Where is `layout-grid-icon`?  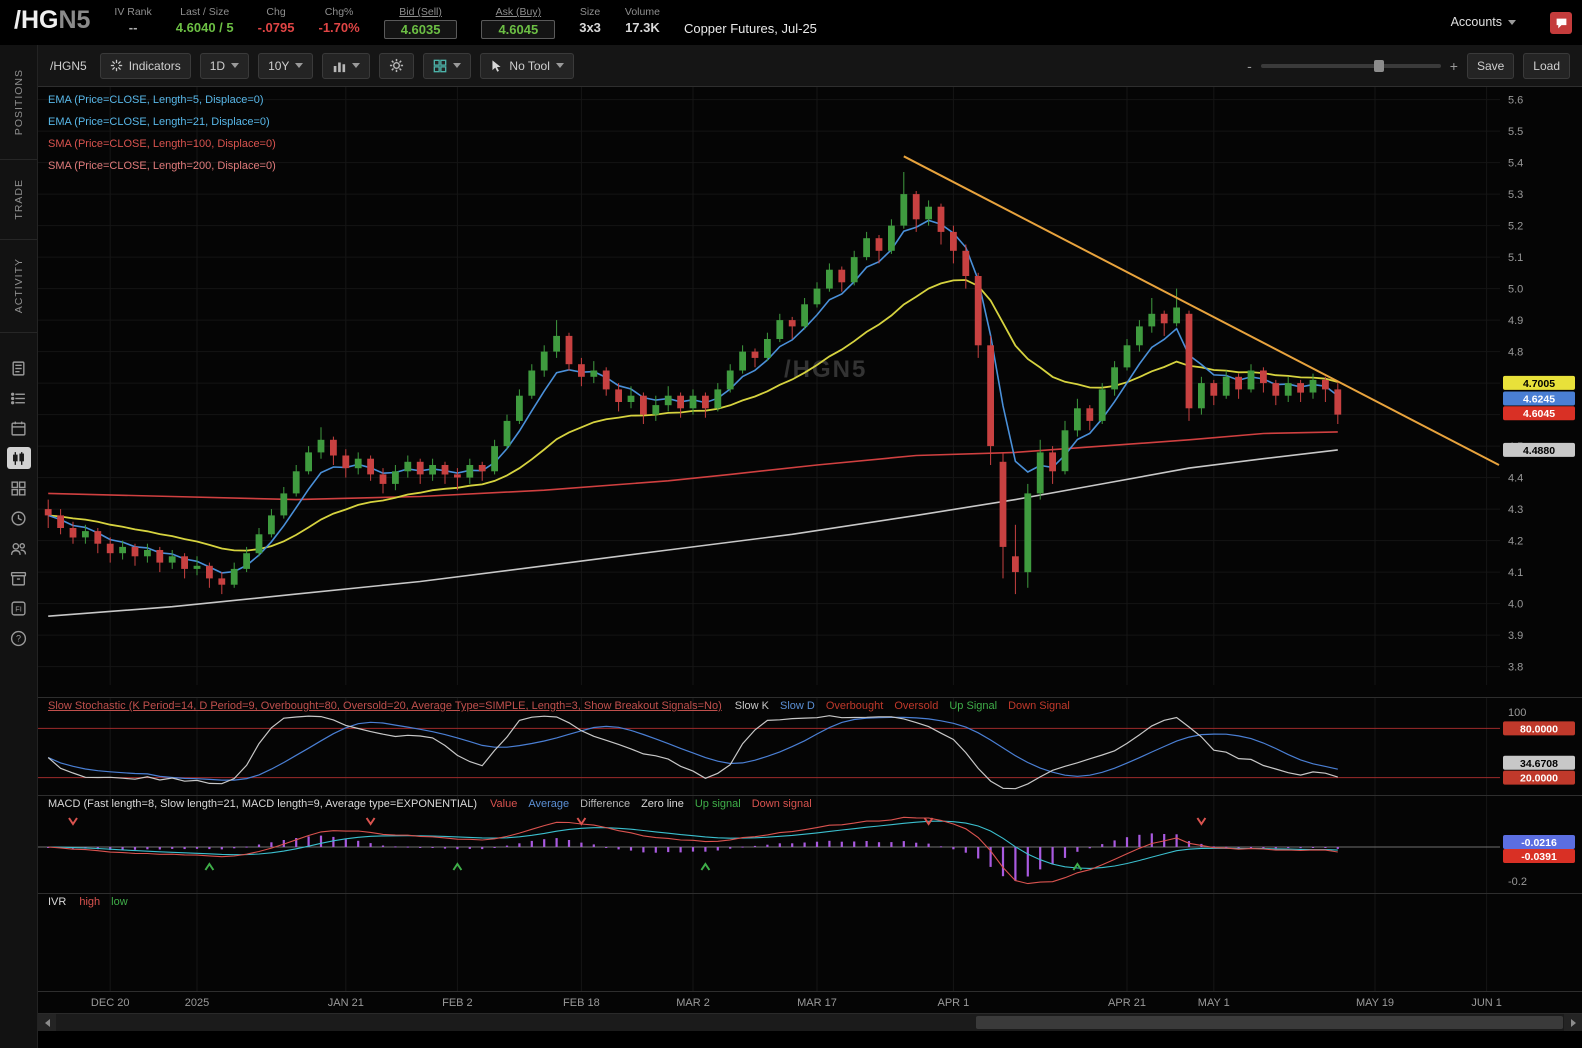
layout-grid-icon is located at coordinates (440, 65).